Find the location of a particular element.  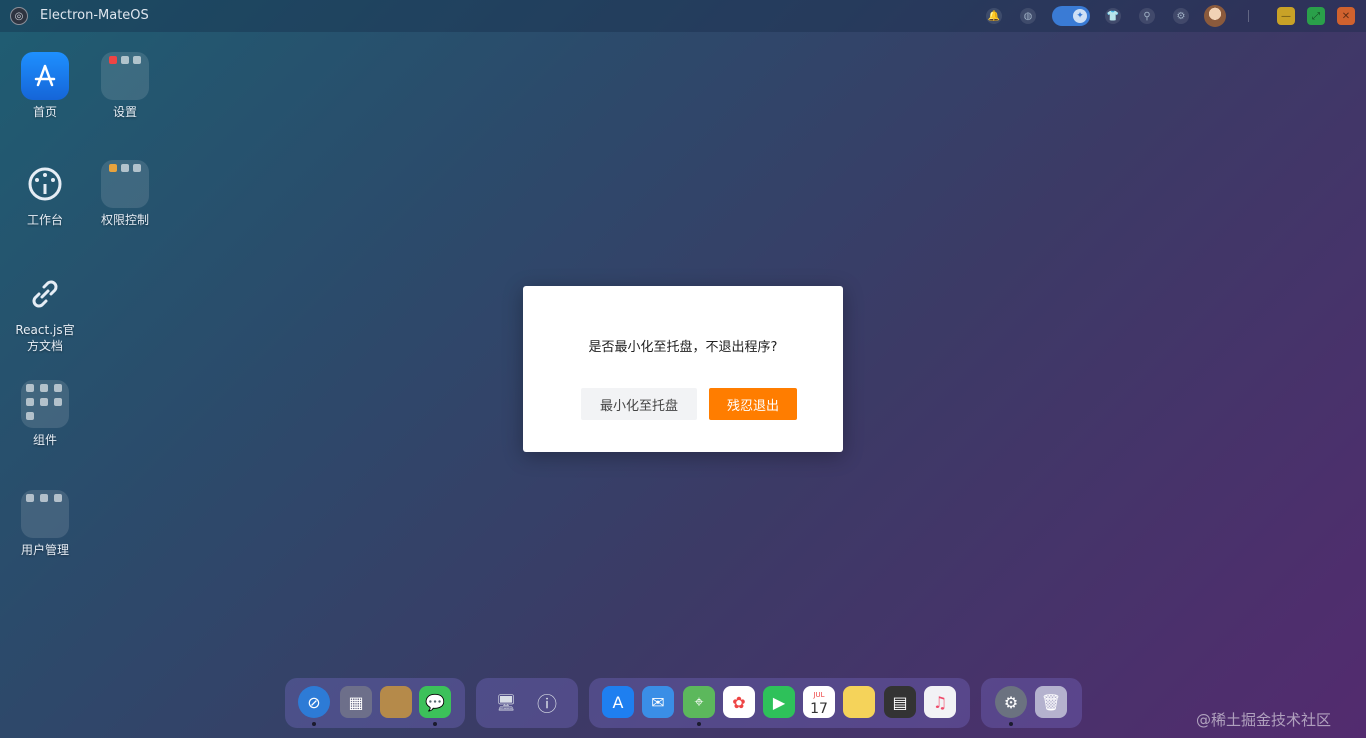

quit-button: 残忍退出 is located at coordinates (753, 404).